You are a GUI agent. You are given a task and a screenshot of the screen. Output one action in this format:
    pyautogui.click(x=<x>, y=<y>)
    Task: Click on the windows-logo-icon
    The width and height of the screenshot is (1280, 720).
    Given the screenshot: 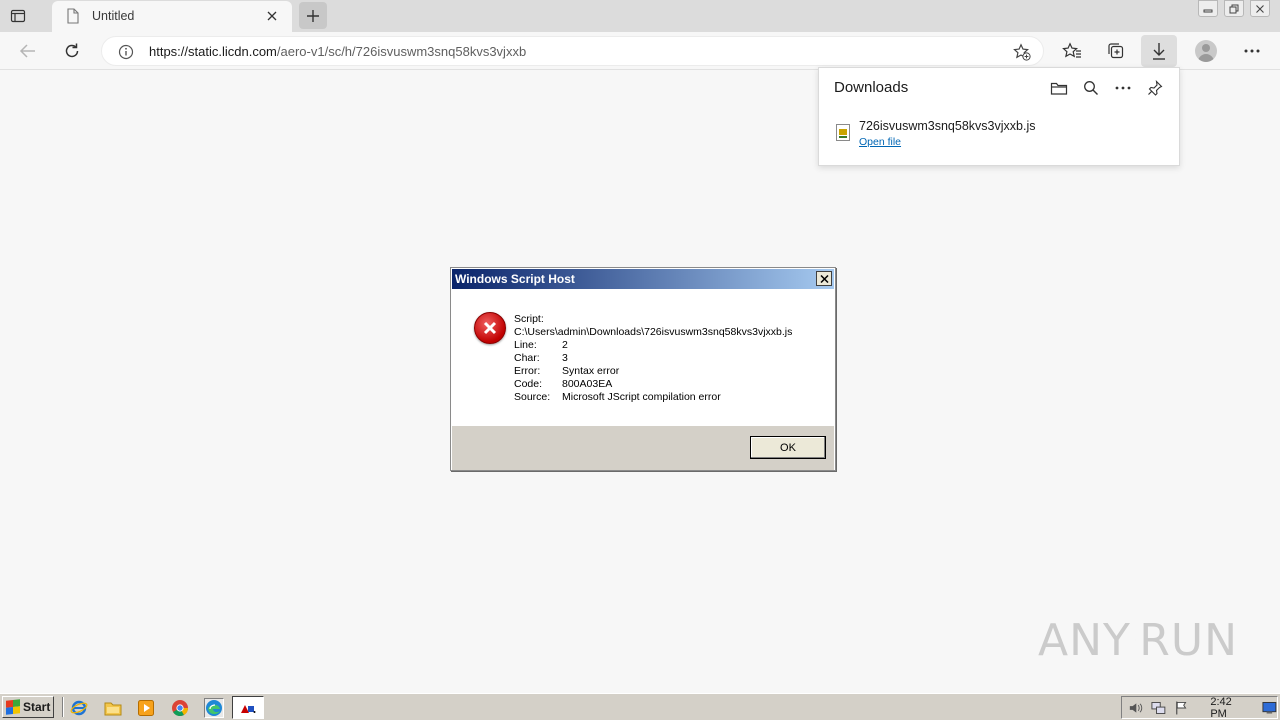 What is the action you would take?
    pyautogui.click(x=13, y=707)
    